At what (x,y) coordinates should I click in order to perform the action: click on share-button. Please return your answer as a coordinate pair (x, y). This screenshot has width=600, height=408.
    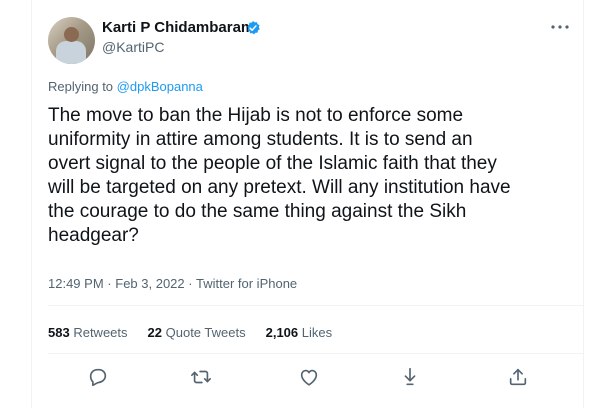
    Looking at the image, I should click on (518, 377).